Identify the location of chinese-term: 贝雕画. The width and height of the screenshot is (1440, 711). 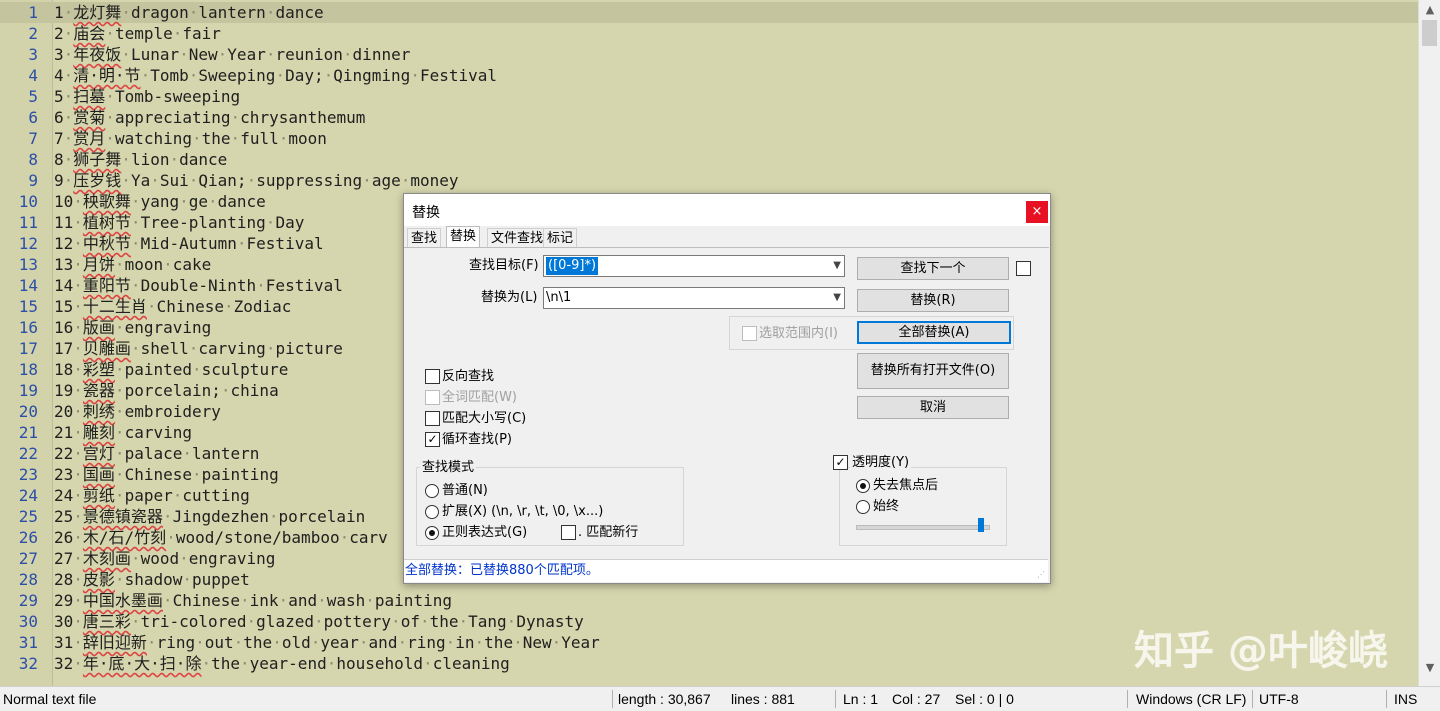
(106, 348).